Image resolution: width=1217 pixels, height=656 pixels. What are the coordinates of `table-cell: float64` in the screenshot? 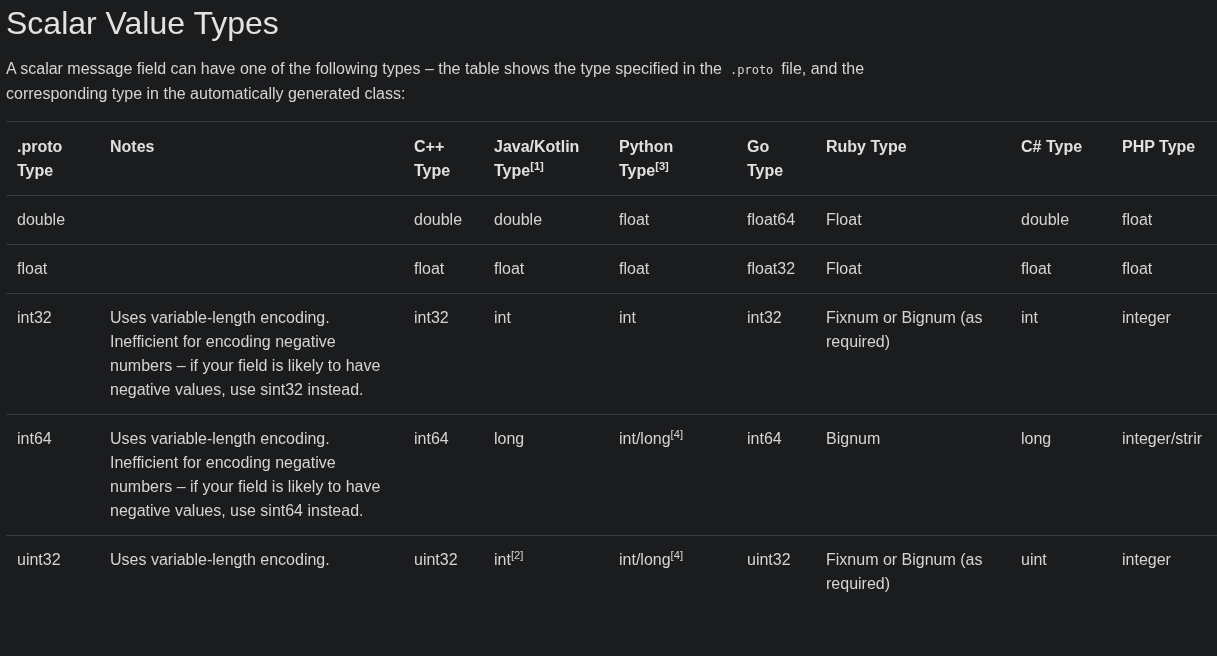 It's located at (775, 220).